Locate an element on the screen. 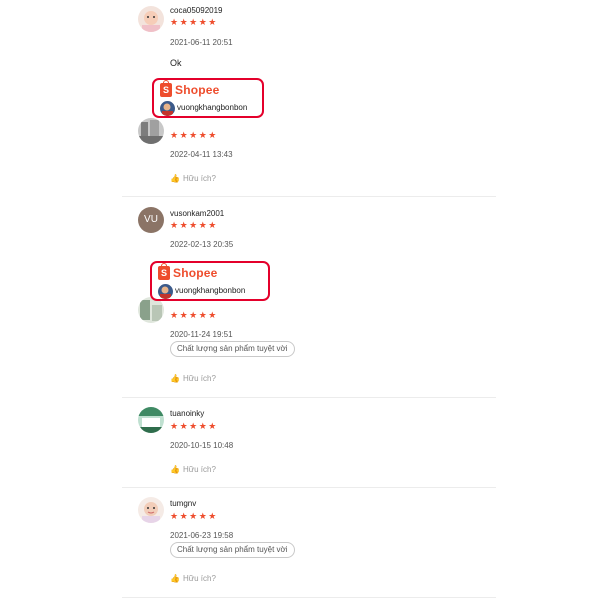 This screenshot has width=602, height=602. avatar: VU is located at coordinates (151, 220).